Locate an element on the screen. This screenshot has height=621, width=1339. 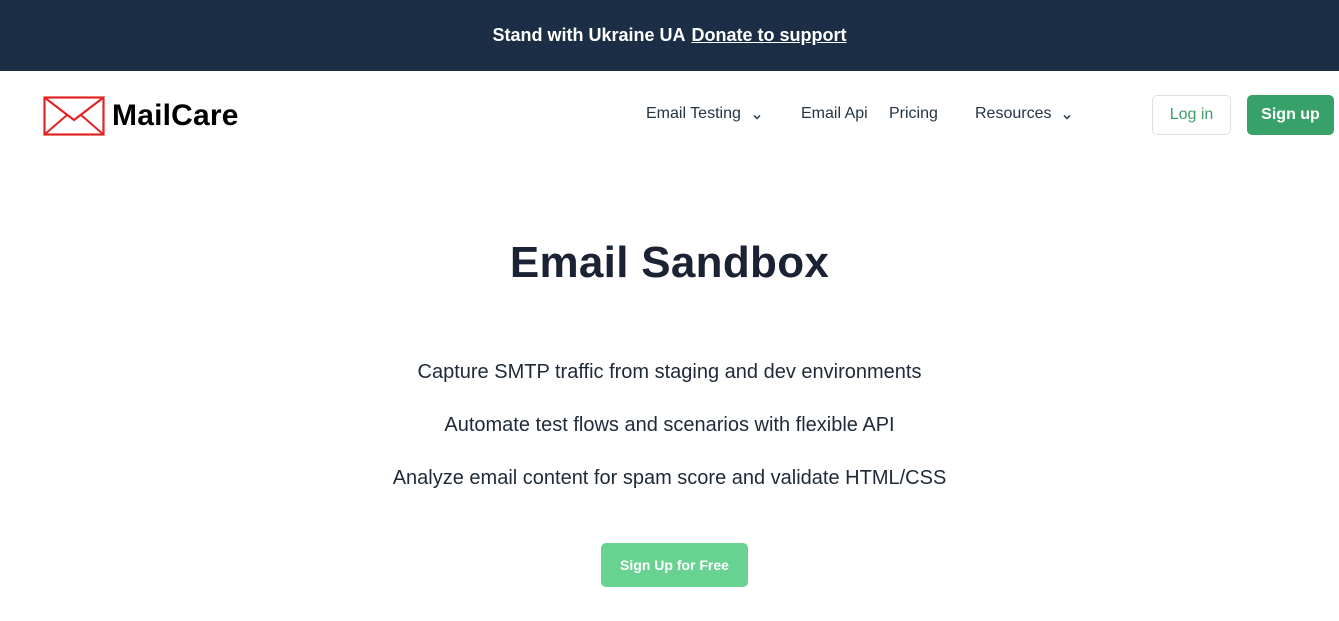
nav-pricing: Pricing is located at coordinates (913, 114).